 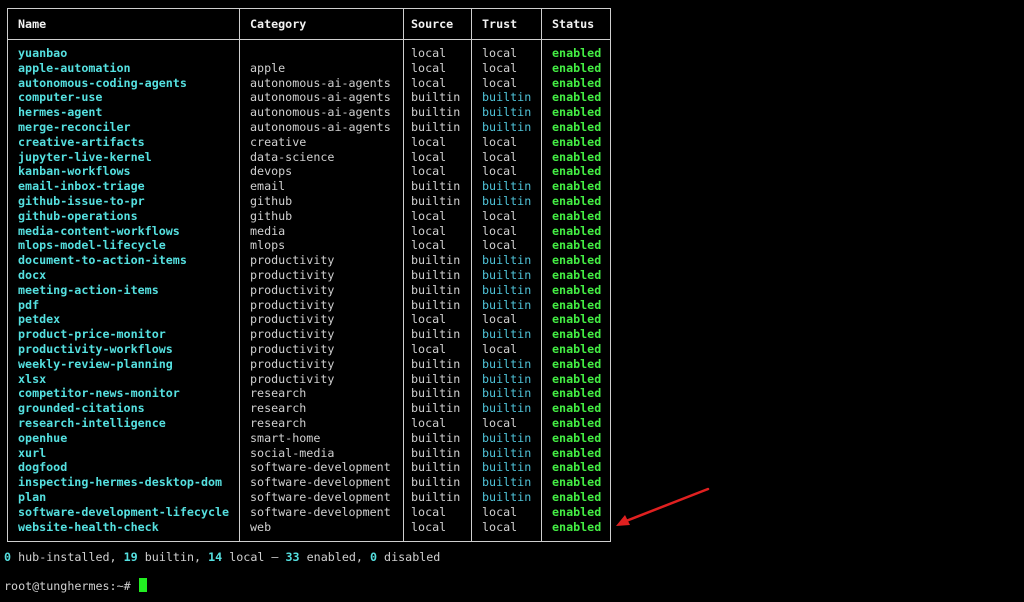 I want to click on builtin-count: 19, so click(x=130, y=557).